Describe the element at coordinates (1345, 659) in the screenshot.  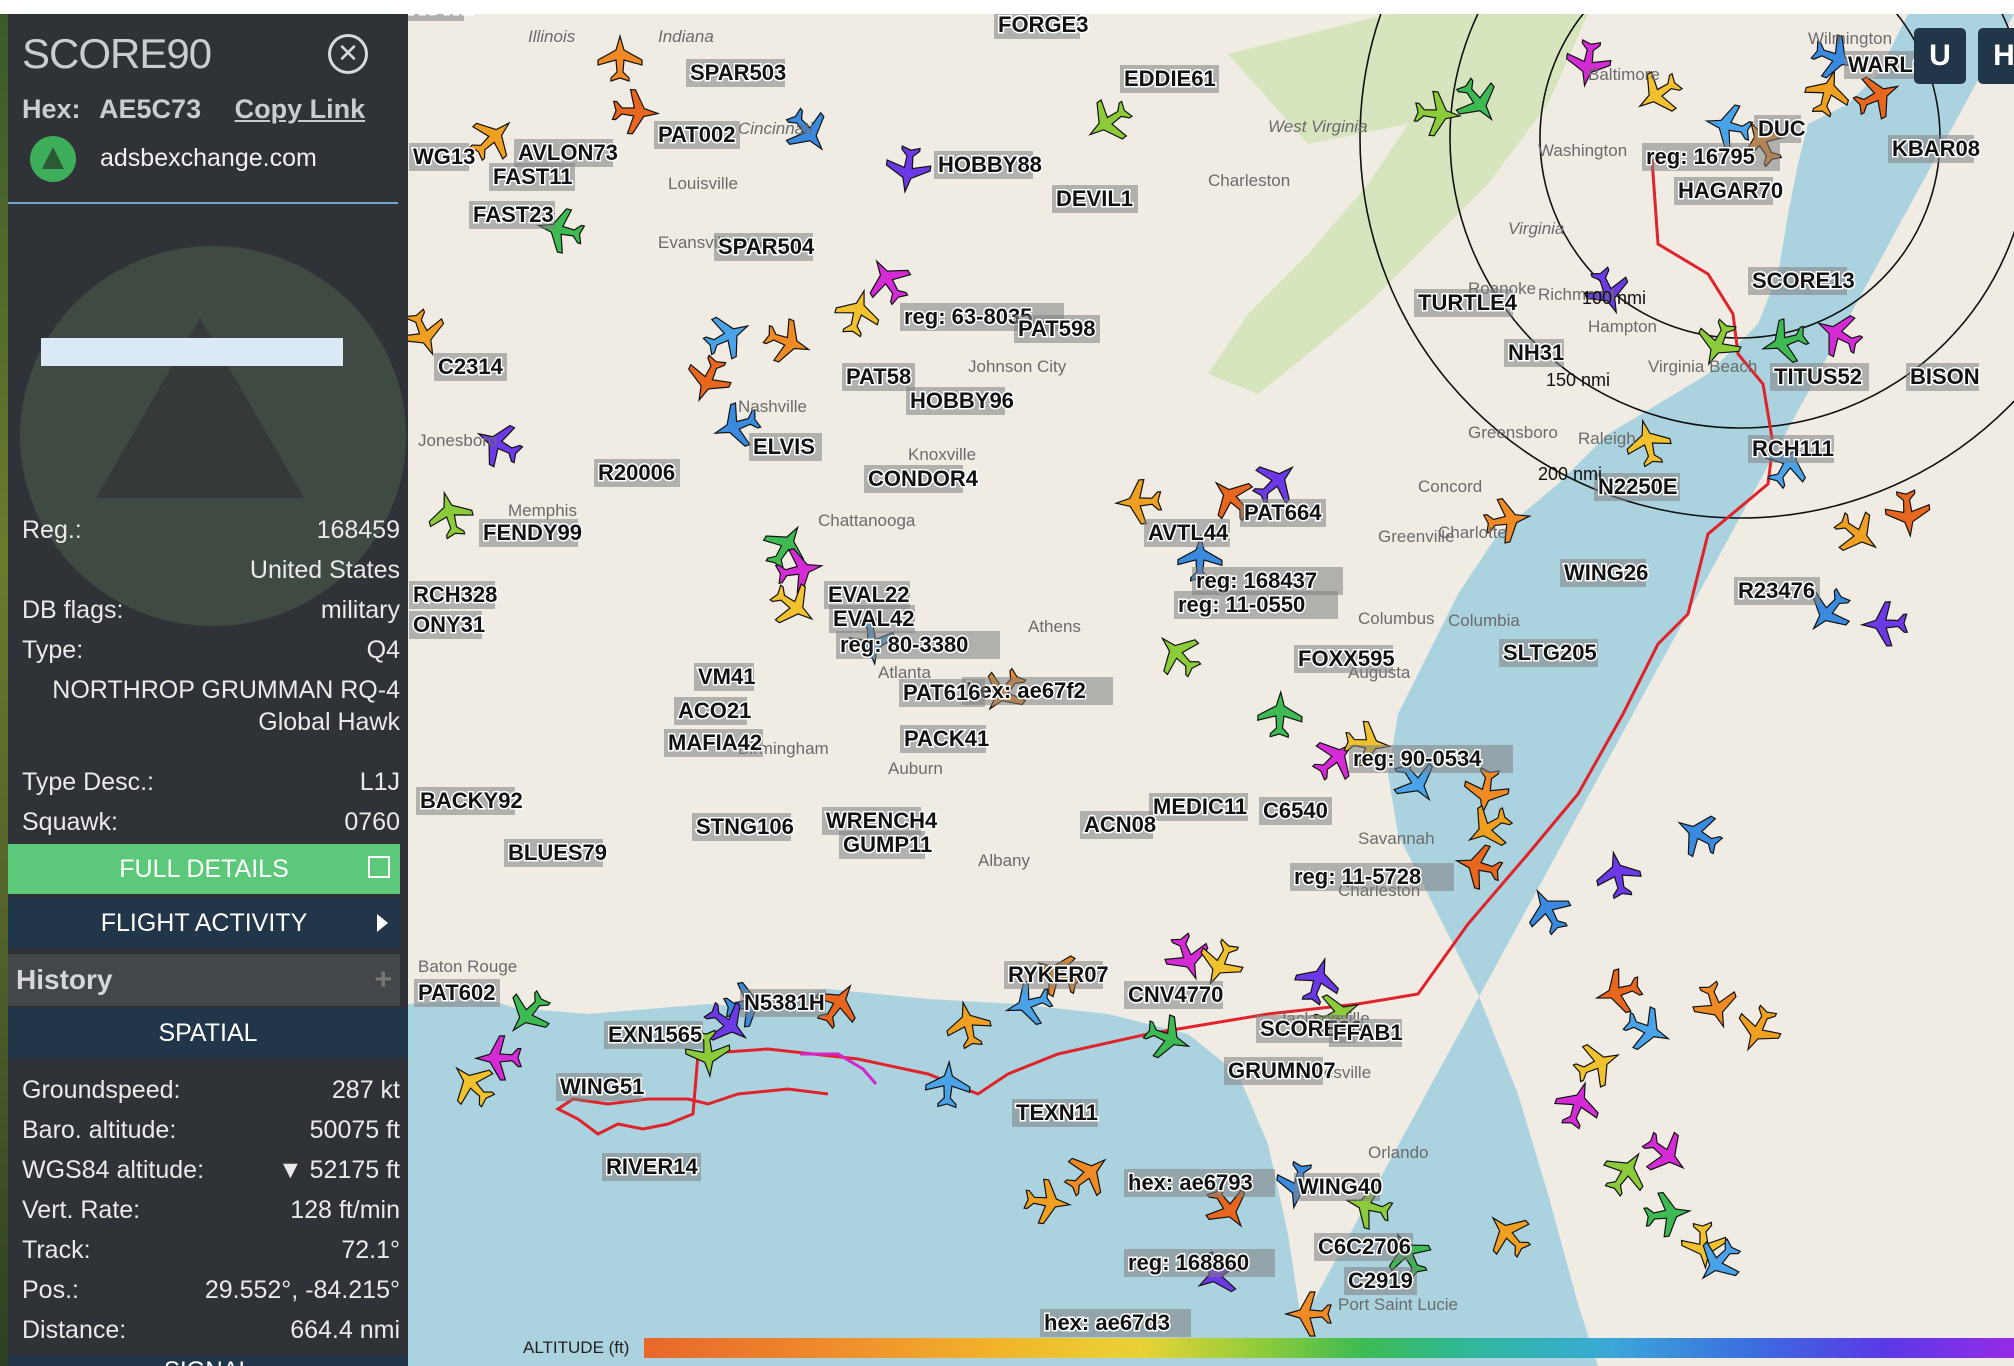
I see `callsign-label: FOXX595` at that location.